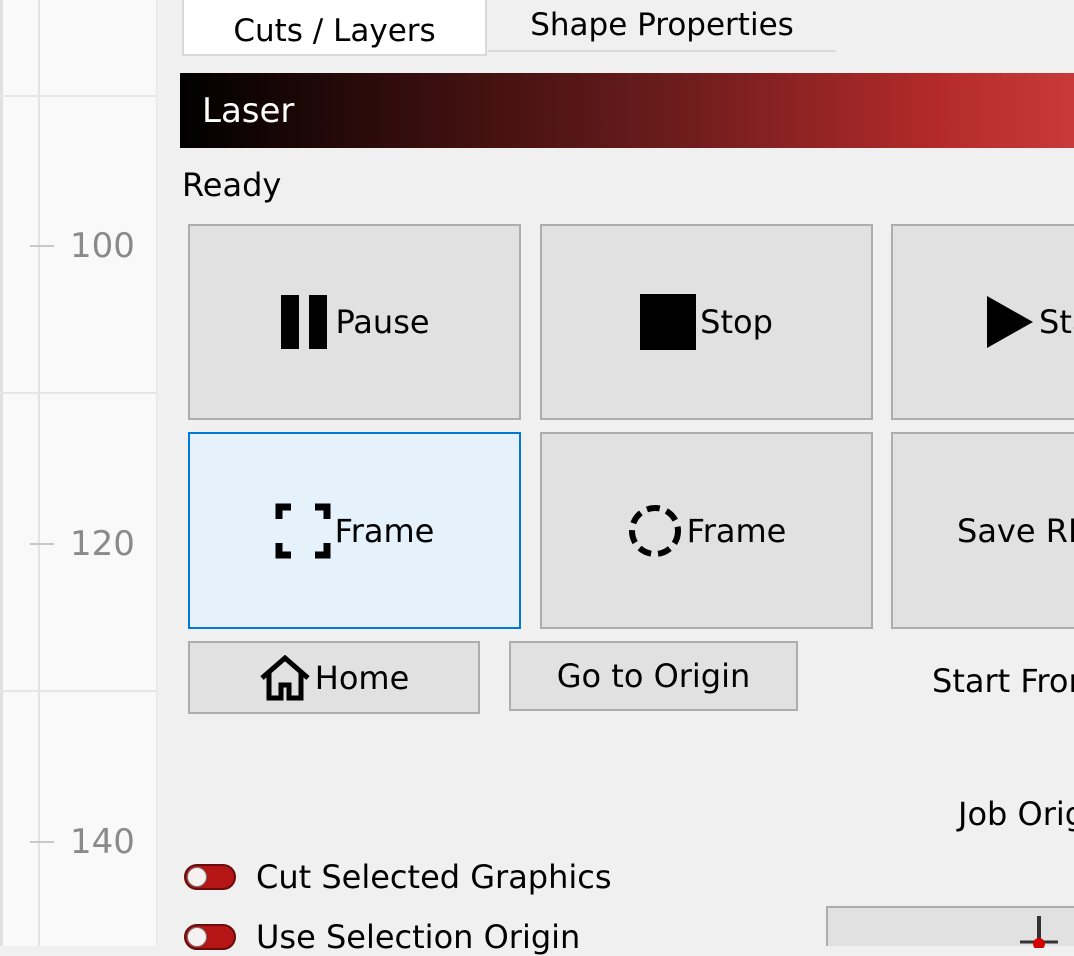 The image size is (1074, 956). I want to click on cut-selected-graphics-toggle-row: Cut Selected Graphics, so click(398, 877).